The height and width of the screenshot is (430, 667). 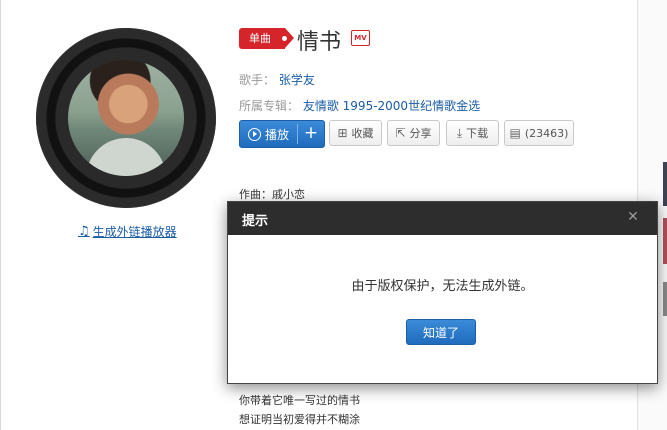 I want to click on singer-row: 歌手： 张学友, so click(x=277, y=79).